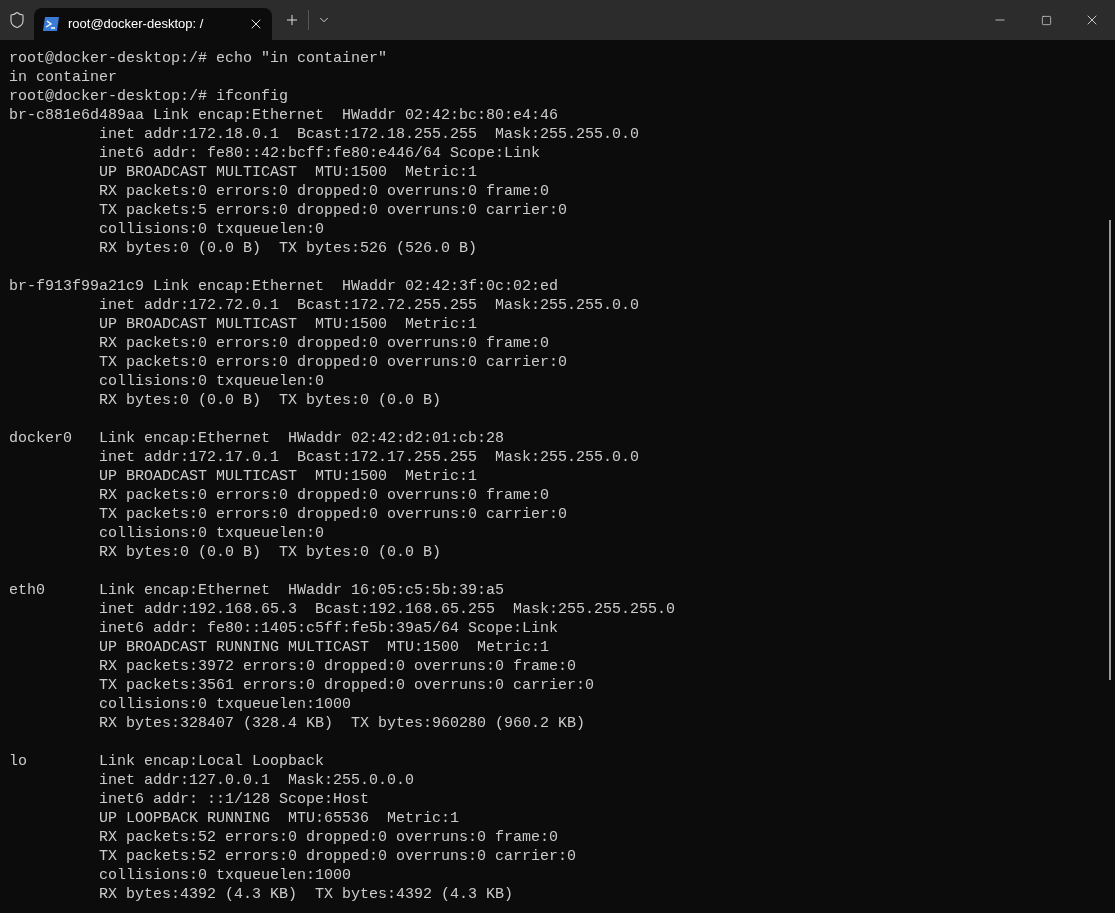 The image size is (1115, 913). What do you see at coordinates (167, 761) in the screenshot?
I see `terminal-line: lo Link encap:Local Loopback` at bounding box center [167, 761].